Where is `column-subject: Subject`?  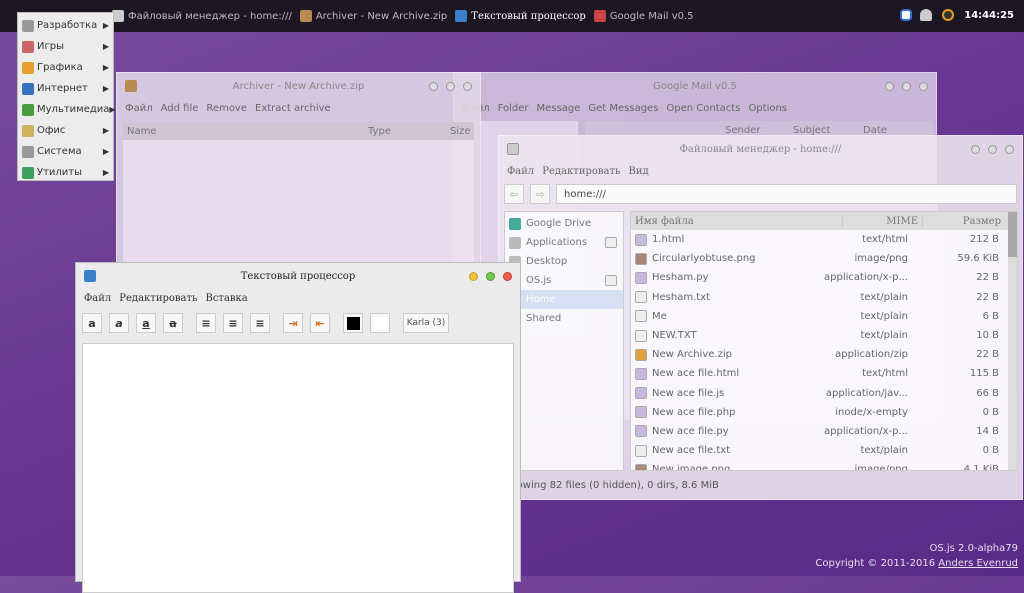 column-subject: Subject is located at coordinates (828, 130).